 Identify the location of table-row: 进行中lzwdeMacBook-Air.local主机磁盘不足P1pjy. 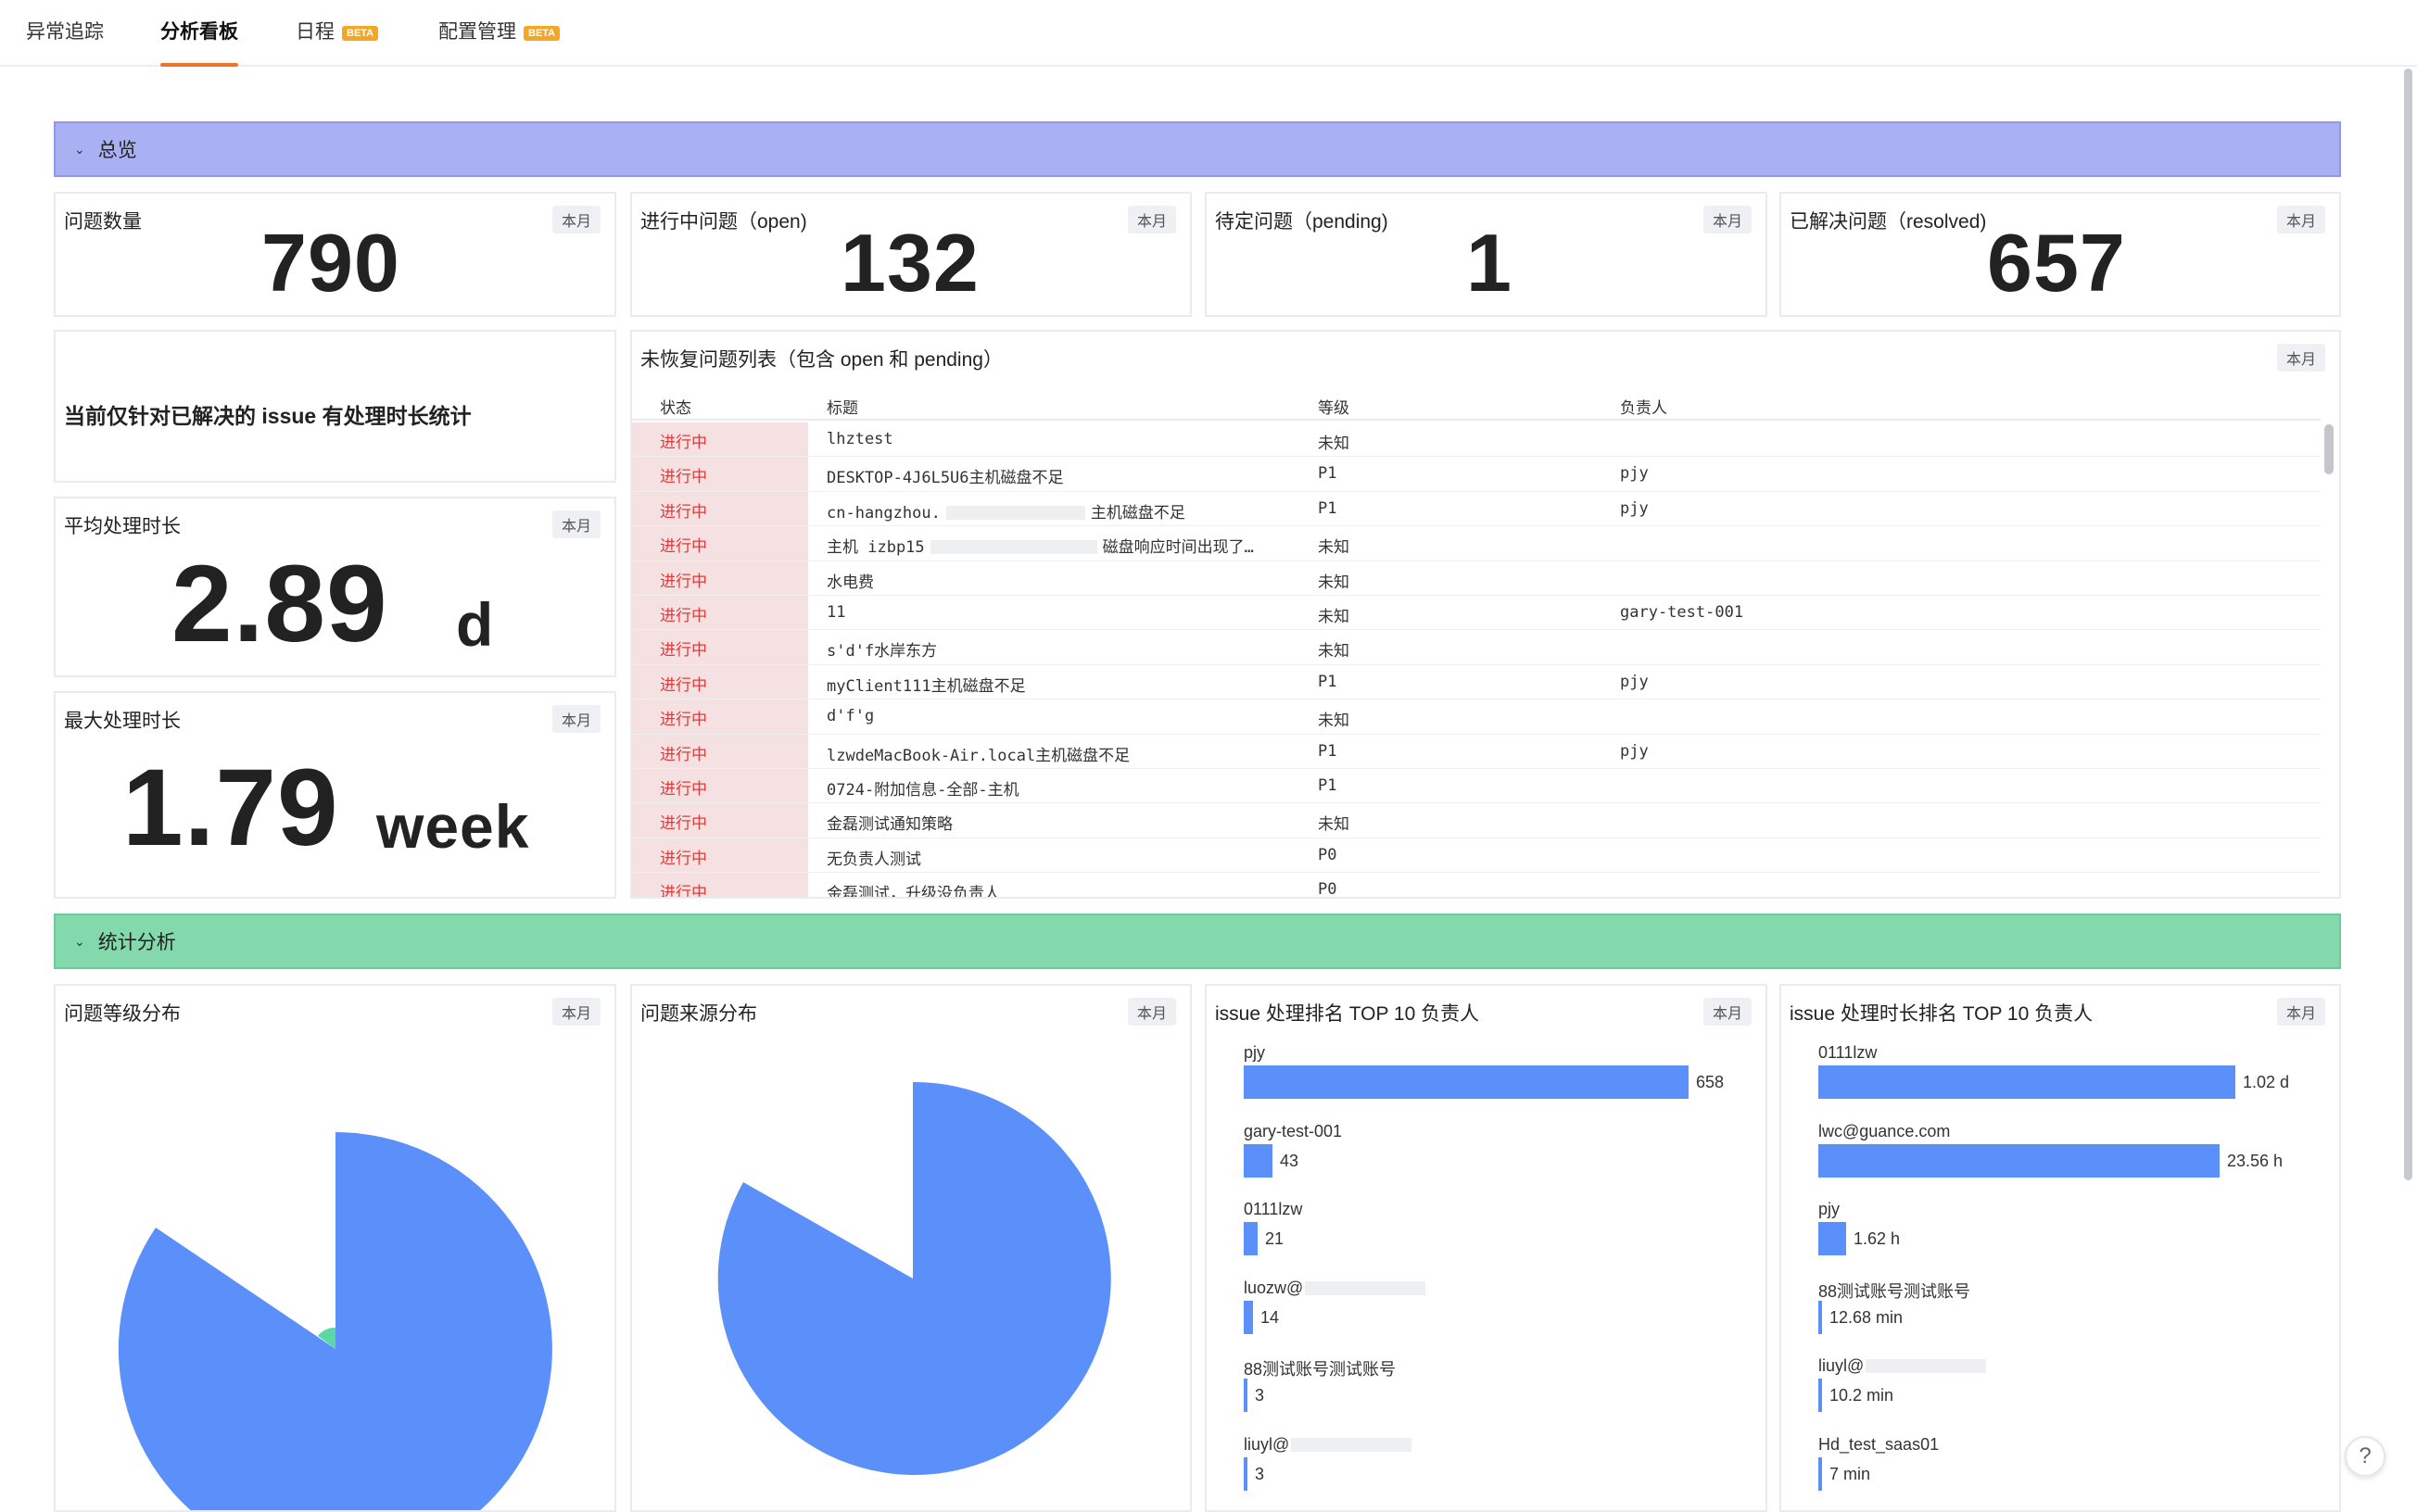
(1476, 752).